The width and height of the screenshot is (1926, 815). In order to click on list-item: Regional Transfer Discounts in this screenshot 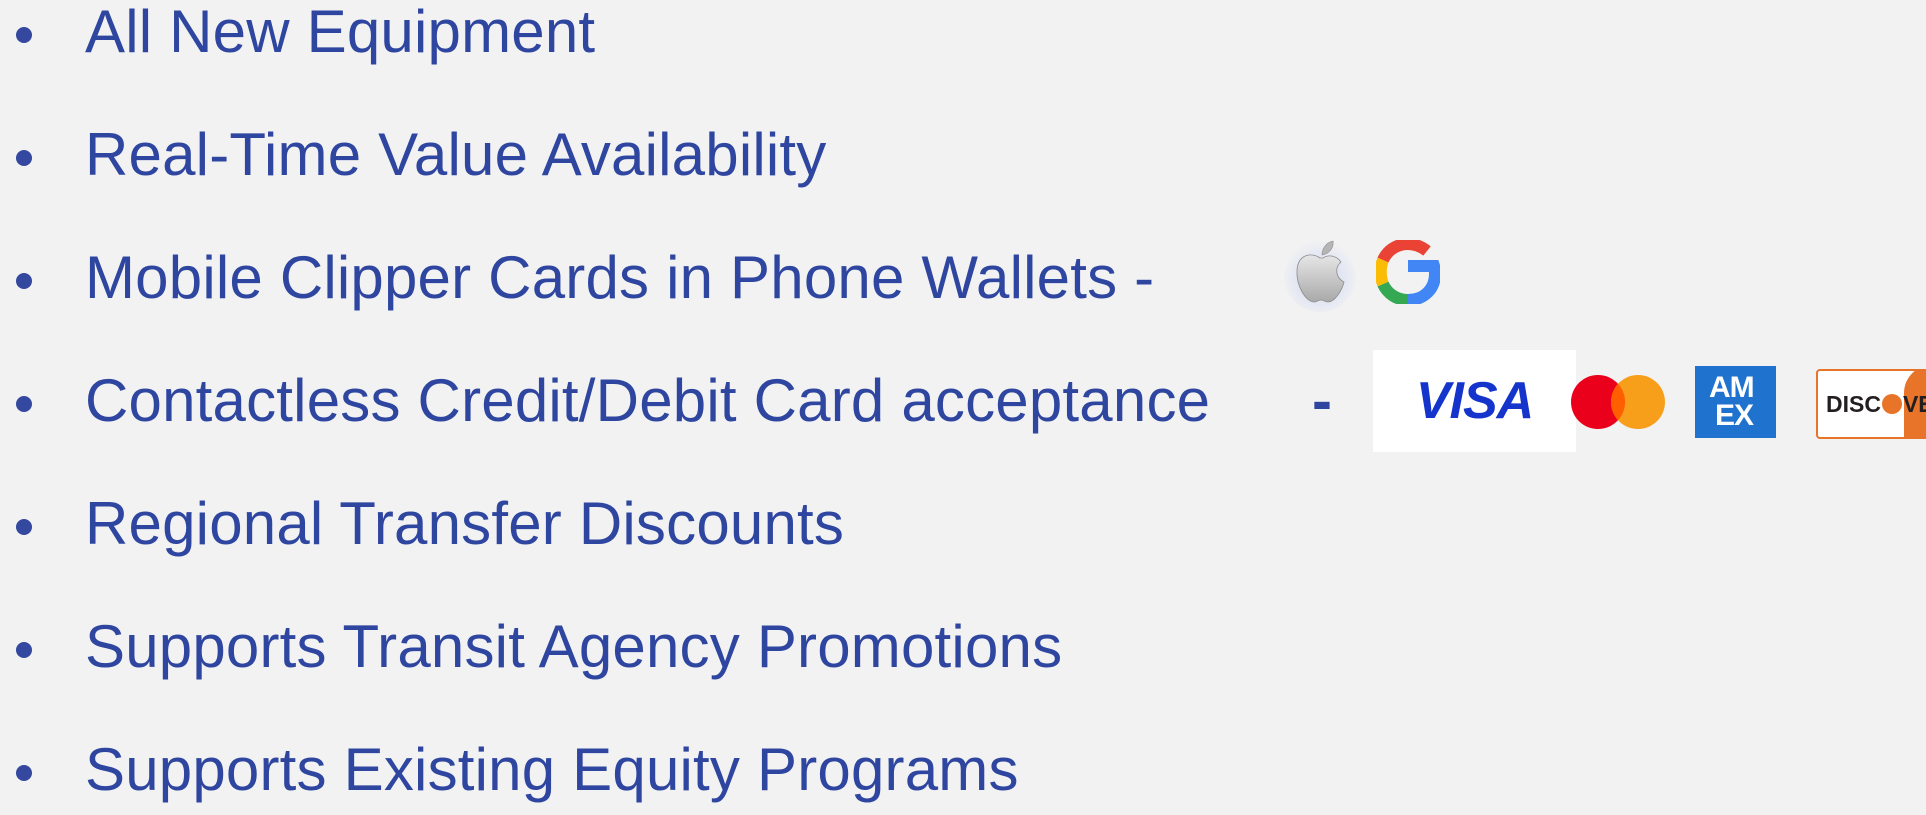, I will do `click(963, 524)`.